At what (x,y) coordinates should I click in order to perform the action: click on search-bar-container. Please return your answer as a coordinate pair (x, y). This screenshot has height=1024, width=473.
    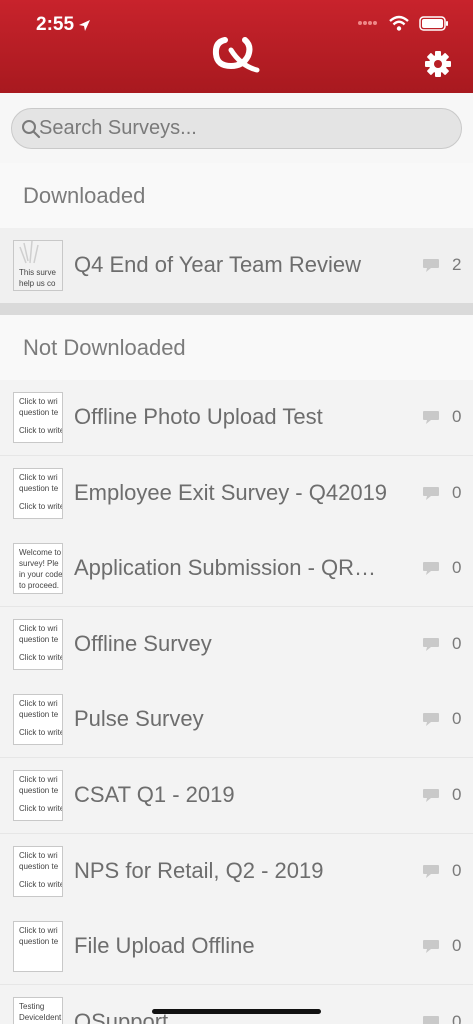
    Looking at the image, I should click on (236, 128).